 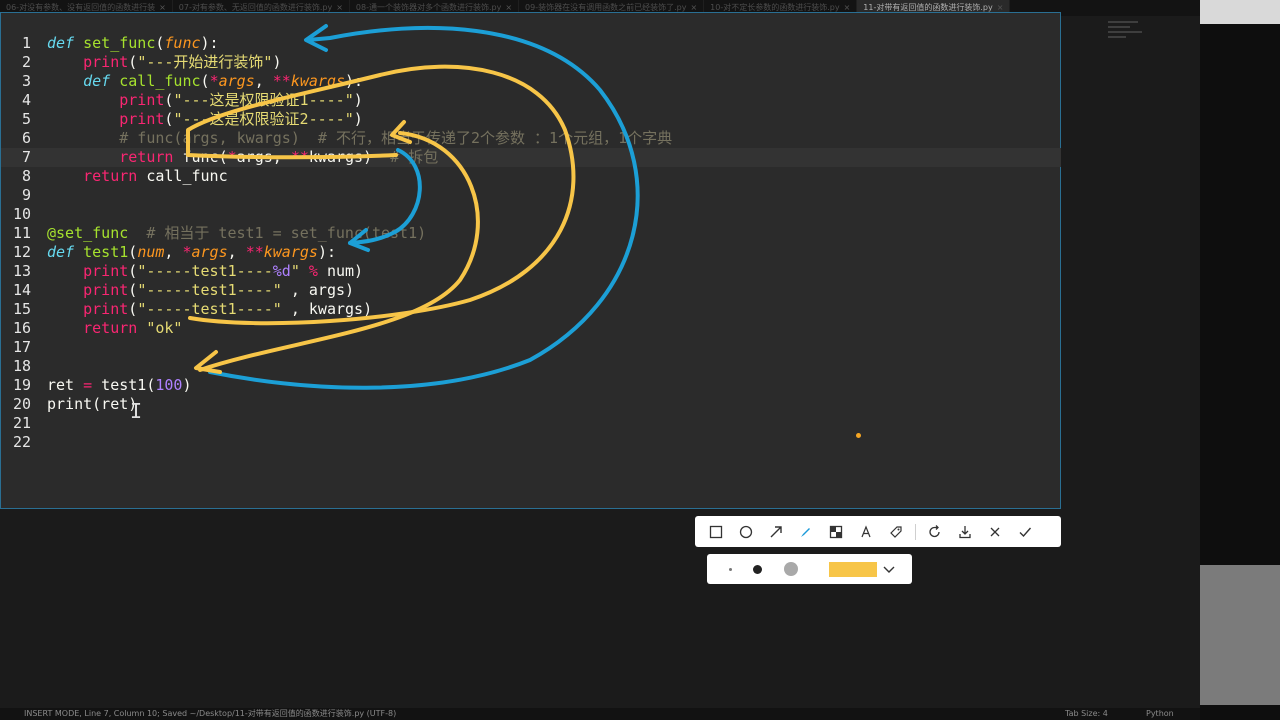 I want to click on code-line: 5 print("---这是权限验证2----"), so click(x=531, y=119).